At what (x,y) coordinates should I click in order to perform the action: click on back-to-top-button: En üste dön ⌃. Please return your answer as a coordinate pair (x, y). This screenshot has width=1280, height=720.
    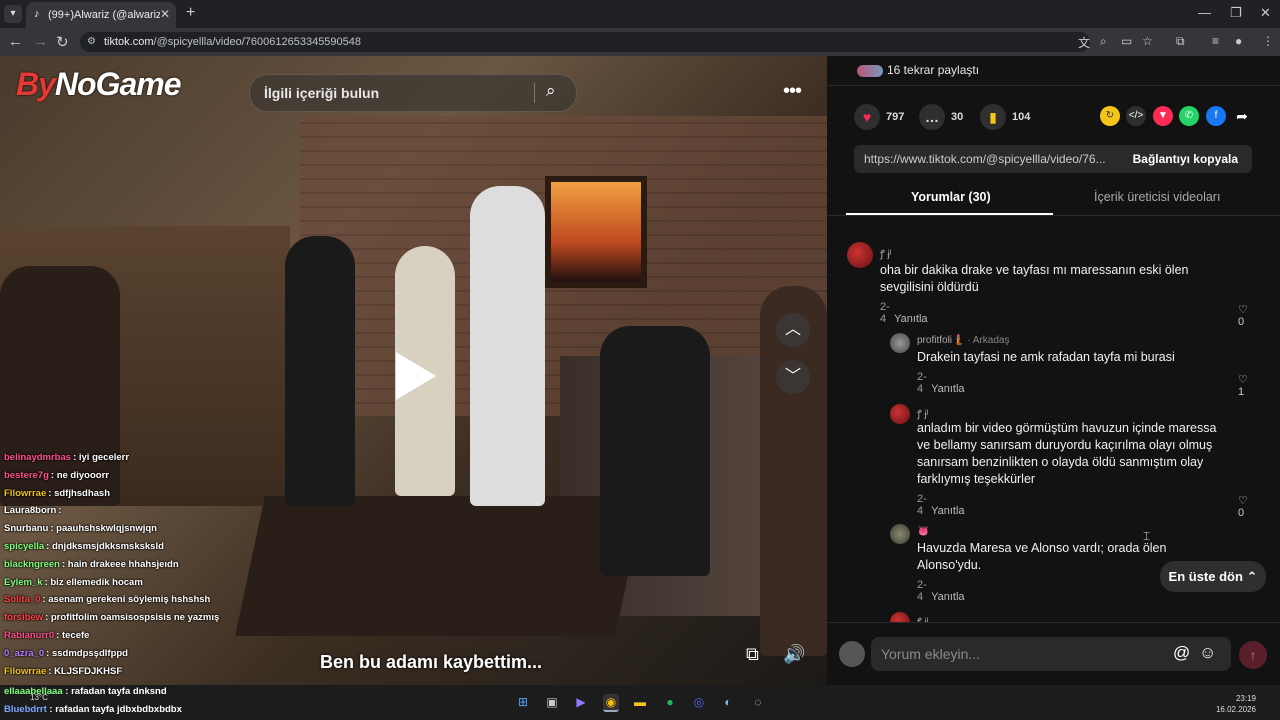
    Looking at the image, I should click on (1213, 576).